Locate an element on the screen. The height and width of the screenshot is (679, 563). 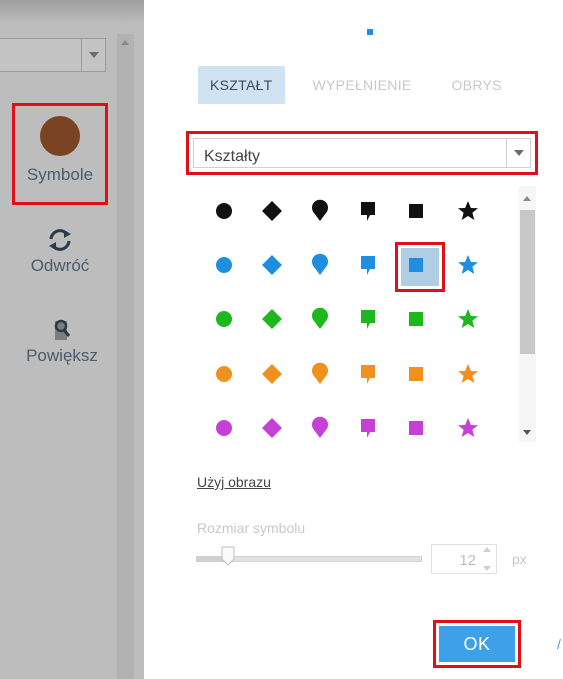
shapes-category-select: Kształty is located at coordinates (362, 153).